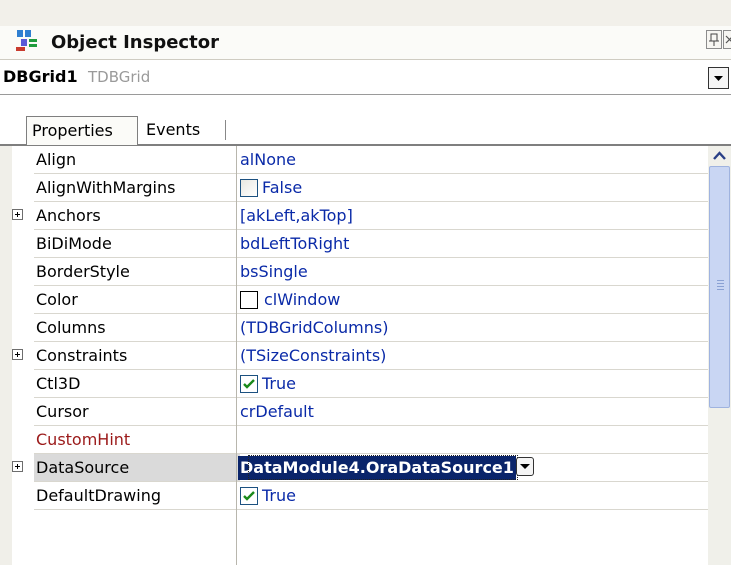  What do you see at coordinates (360, 160) in the screenshot?
I see `property-row-align: Align alNone` at bounding box center [360, 160].